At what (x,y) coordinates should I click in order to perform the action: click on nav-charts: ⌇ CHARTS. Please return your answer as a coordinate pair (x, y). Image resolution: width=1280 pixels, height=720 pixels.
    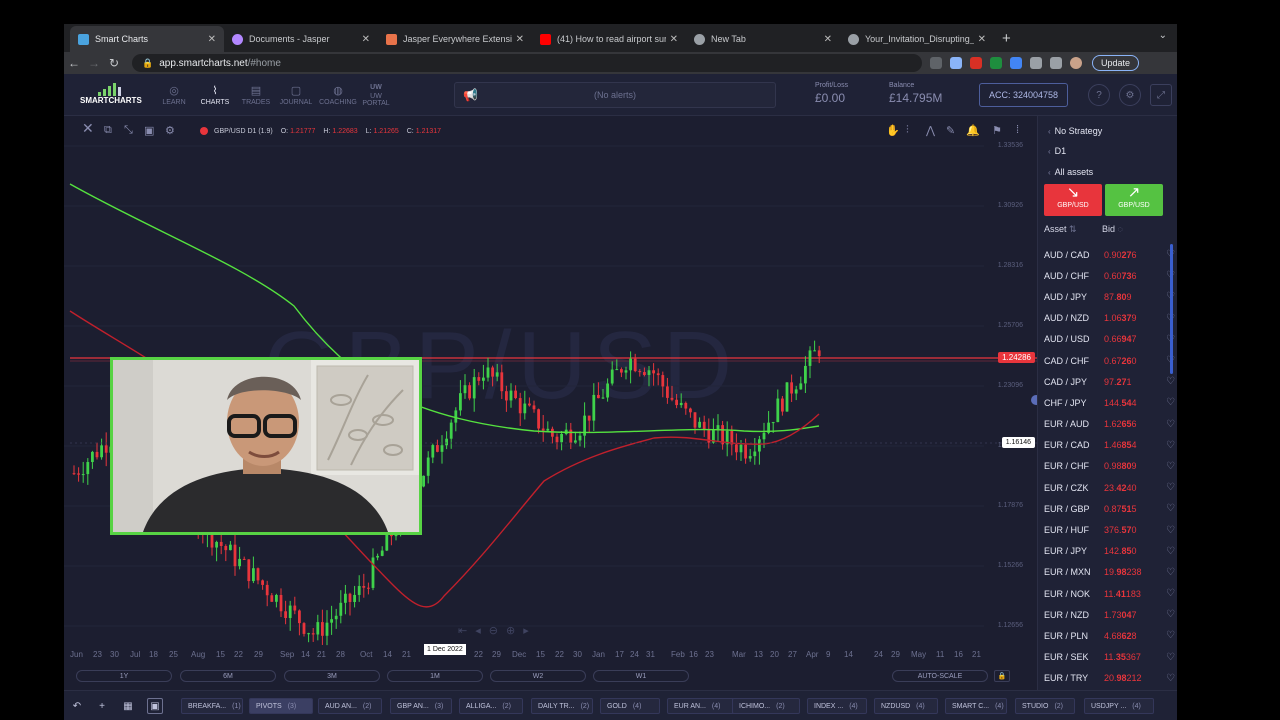
    Looking at the image, I should click on (215, 95).